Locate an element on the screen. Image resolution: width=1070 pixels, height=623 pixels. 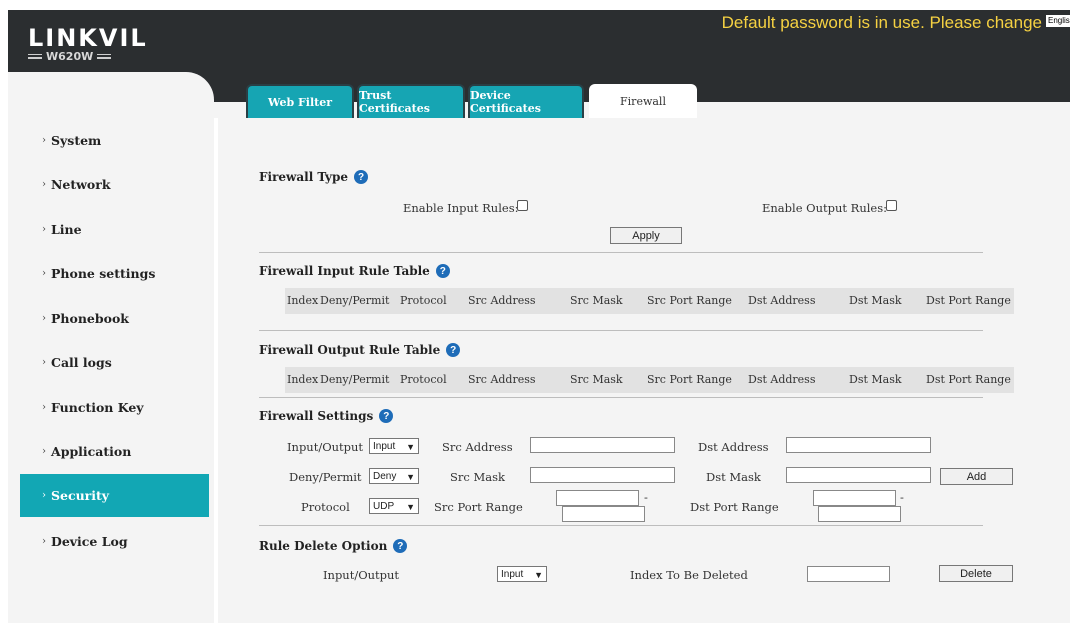
index-to-be-deleted-label: Index To Be Deleted is located at coordinates (689, 575).